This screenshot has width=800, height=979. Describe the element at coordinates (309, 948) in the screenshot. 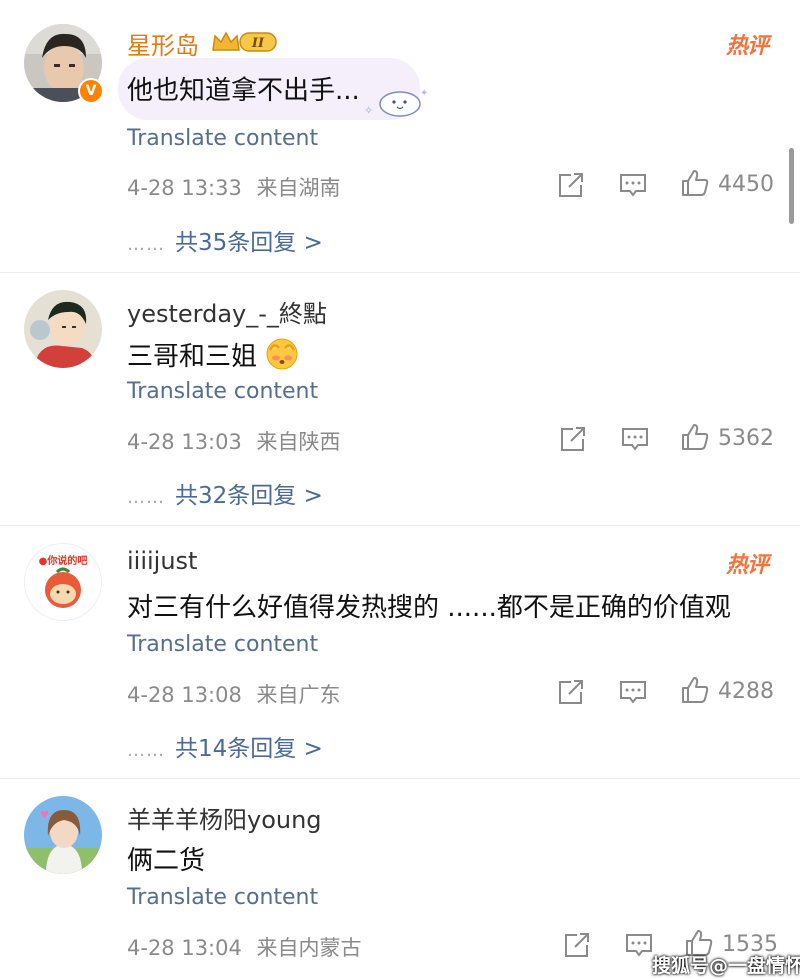

I see `comment-location: 来自内蒙古` at that location.